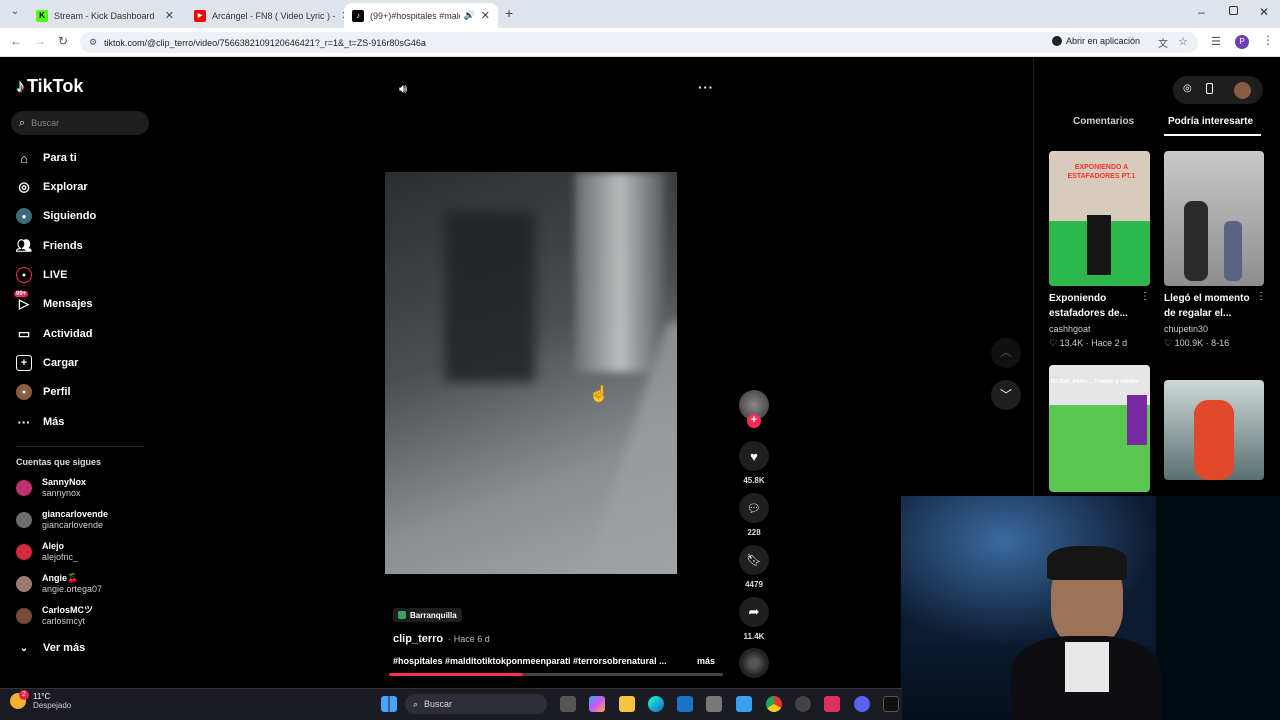  I want to click on avatar: ●, so click(24, 216).